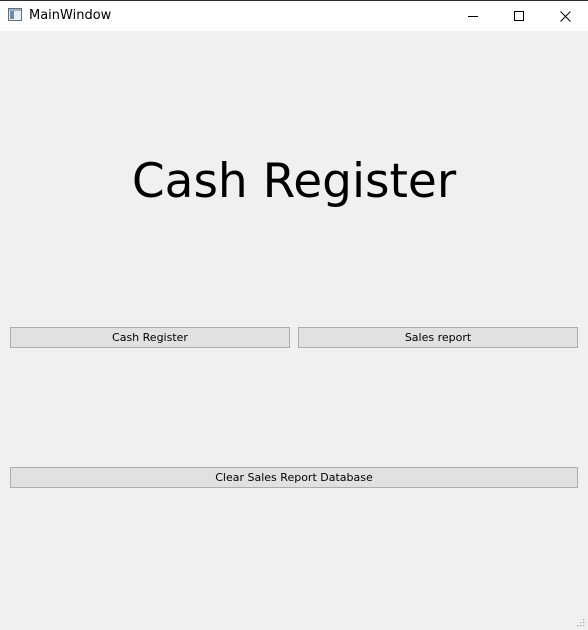 The height and width of the screenshot is (630, 588). Describe the element at coordinates (580, 622) in the screenshot. I see `resize-grip-icon` at that location.